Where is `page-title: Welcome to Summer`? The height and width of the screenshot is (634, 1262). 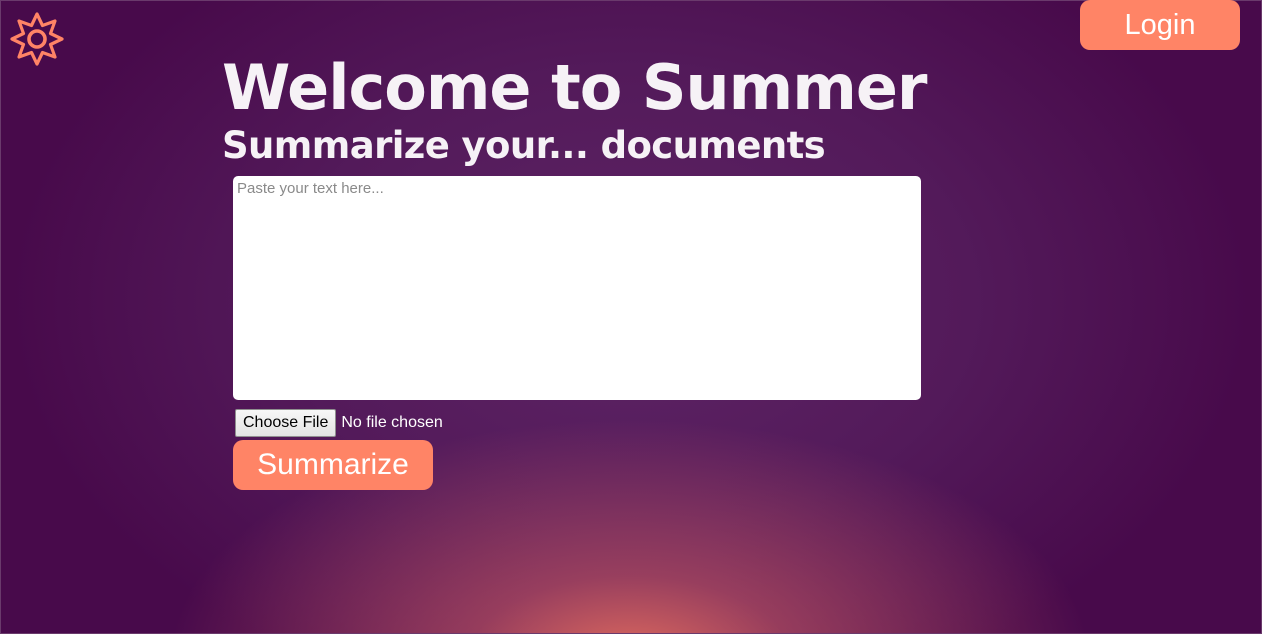 page-title: Welcome to Summer is located at coordinates (575, 87).